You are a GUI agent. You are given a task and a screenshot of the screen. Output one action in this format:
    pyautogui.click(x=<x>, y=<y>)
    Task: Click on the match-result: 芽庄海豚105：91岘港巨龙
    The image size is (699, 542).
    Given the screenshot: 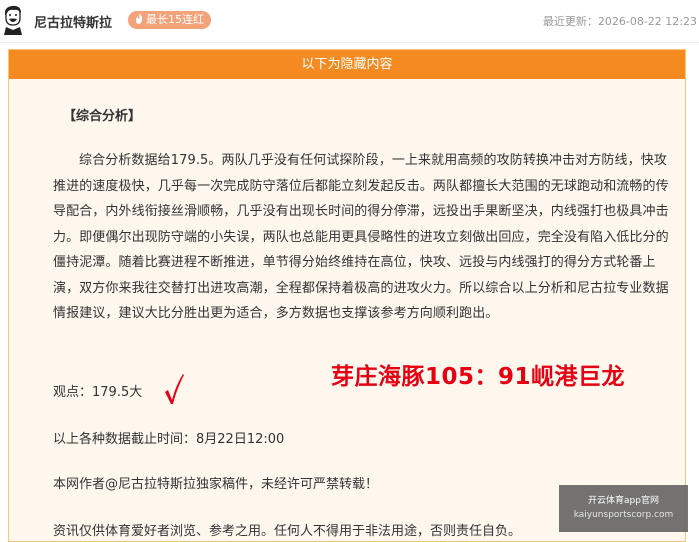 What is the action you would take?
    pyautogui.click(x=478, y=377)
    